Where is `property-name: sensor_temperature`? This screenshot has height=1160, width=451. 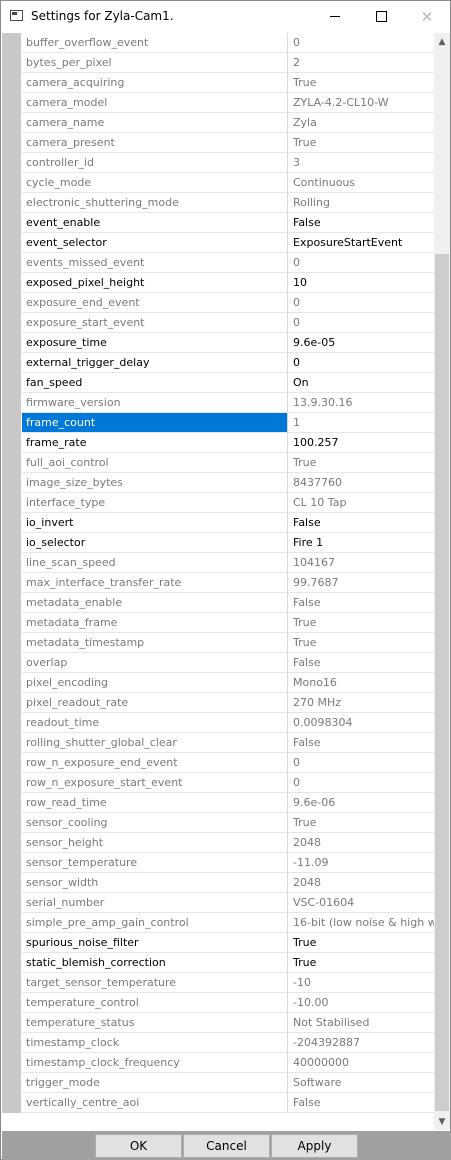
property-name: sensor_temperature is located at coordinates (155, 863).